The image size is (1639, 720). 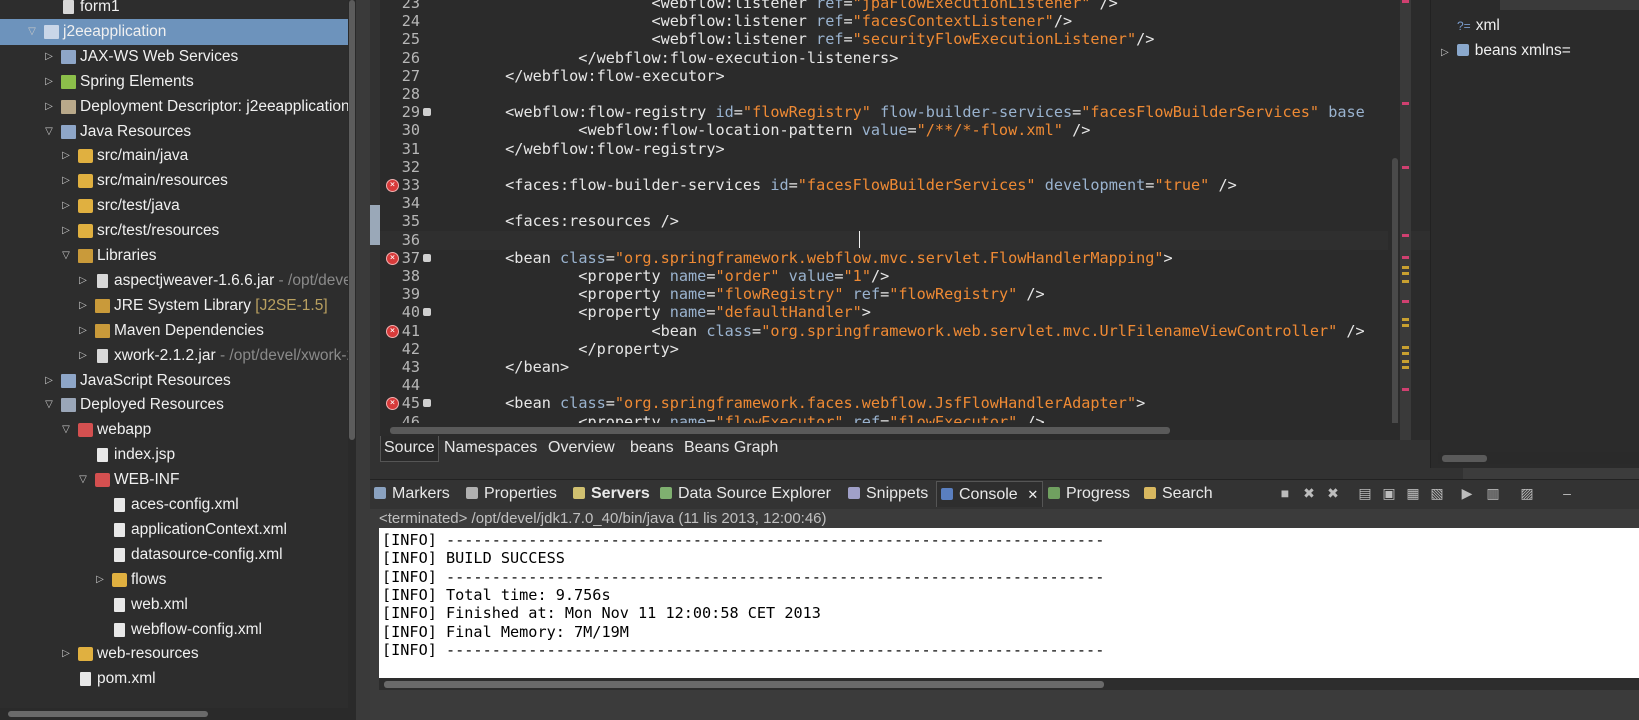 I want to click on tree-item: ▷ src/main/resources, so click(x=174, y=181).